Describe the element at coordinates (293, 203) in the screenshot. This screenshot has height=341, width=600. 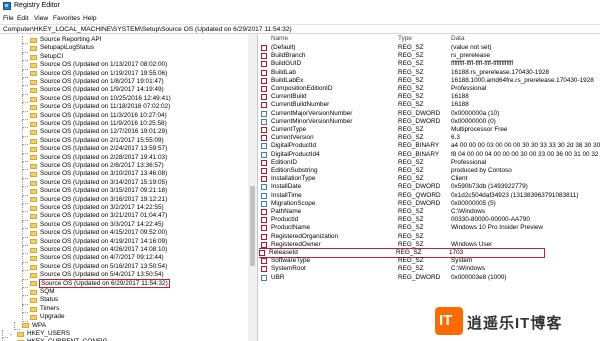
I see `value-name: MigrationScope` at that location.